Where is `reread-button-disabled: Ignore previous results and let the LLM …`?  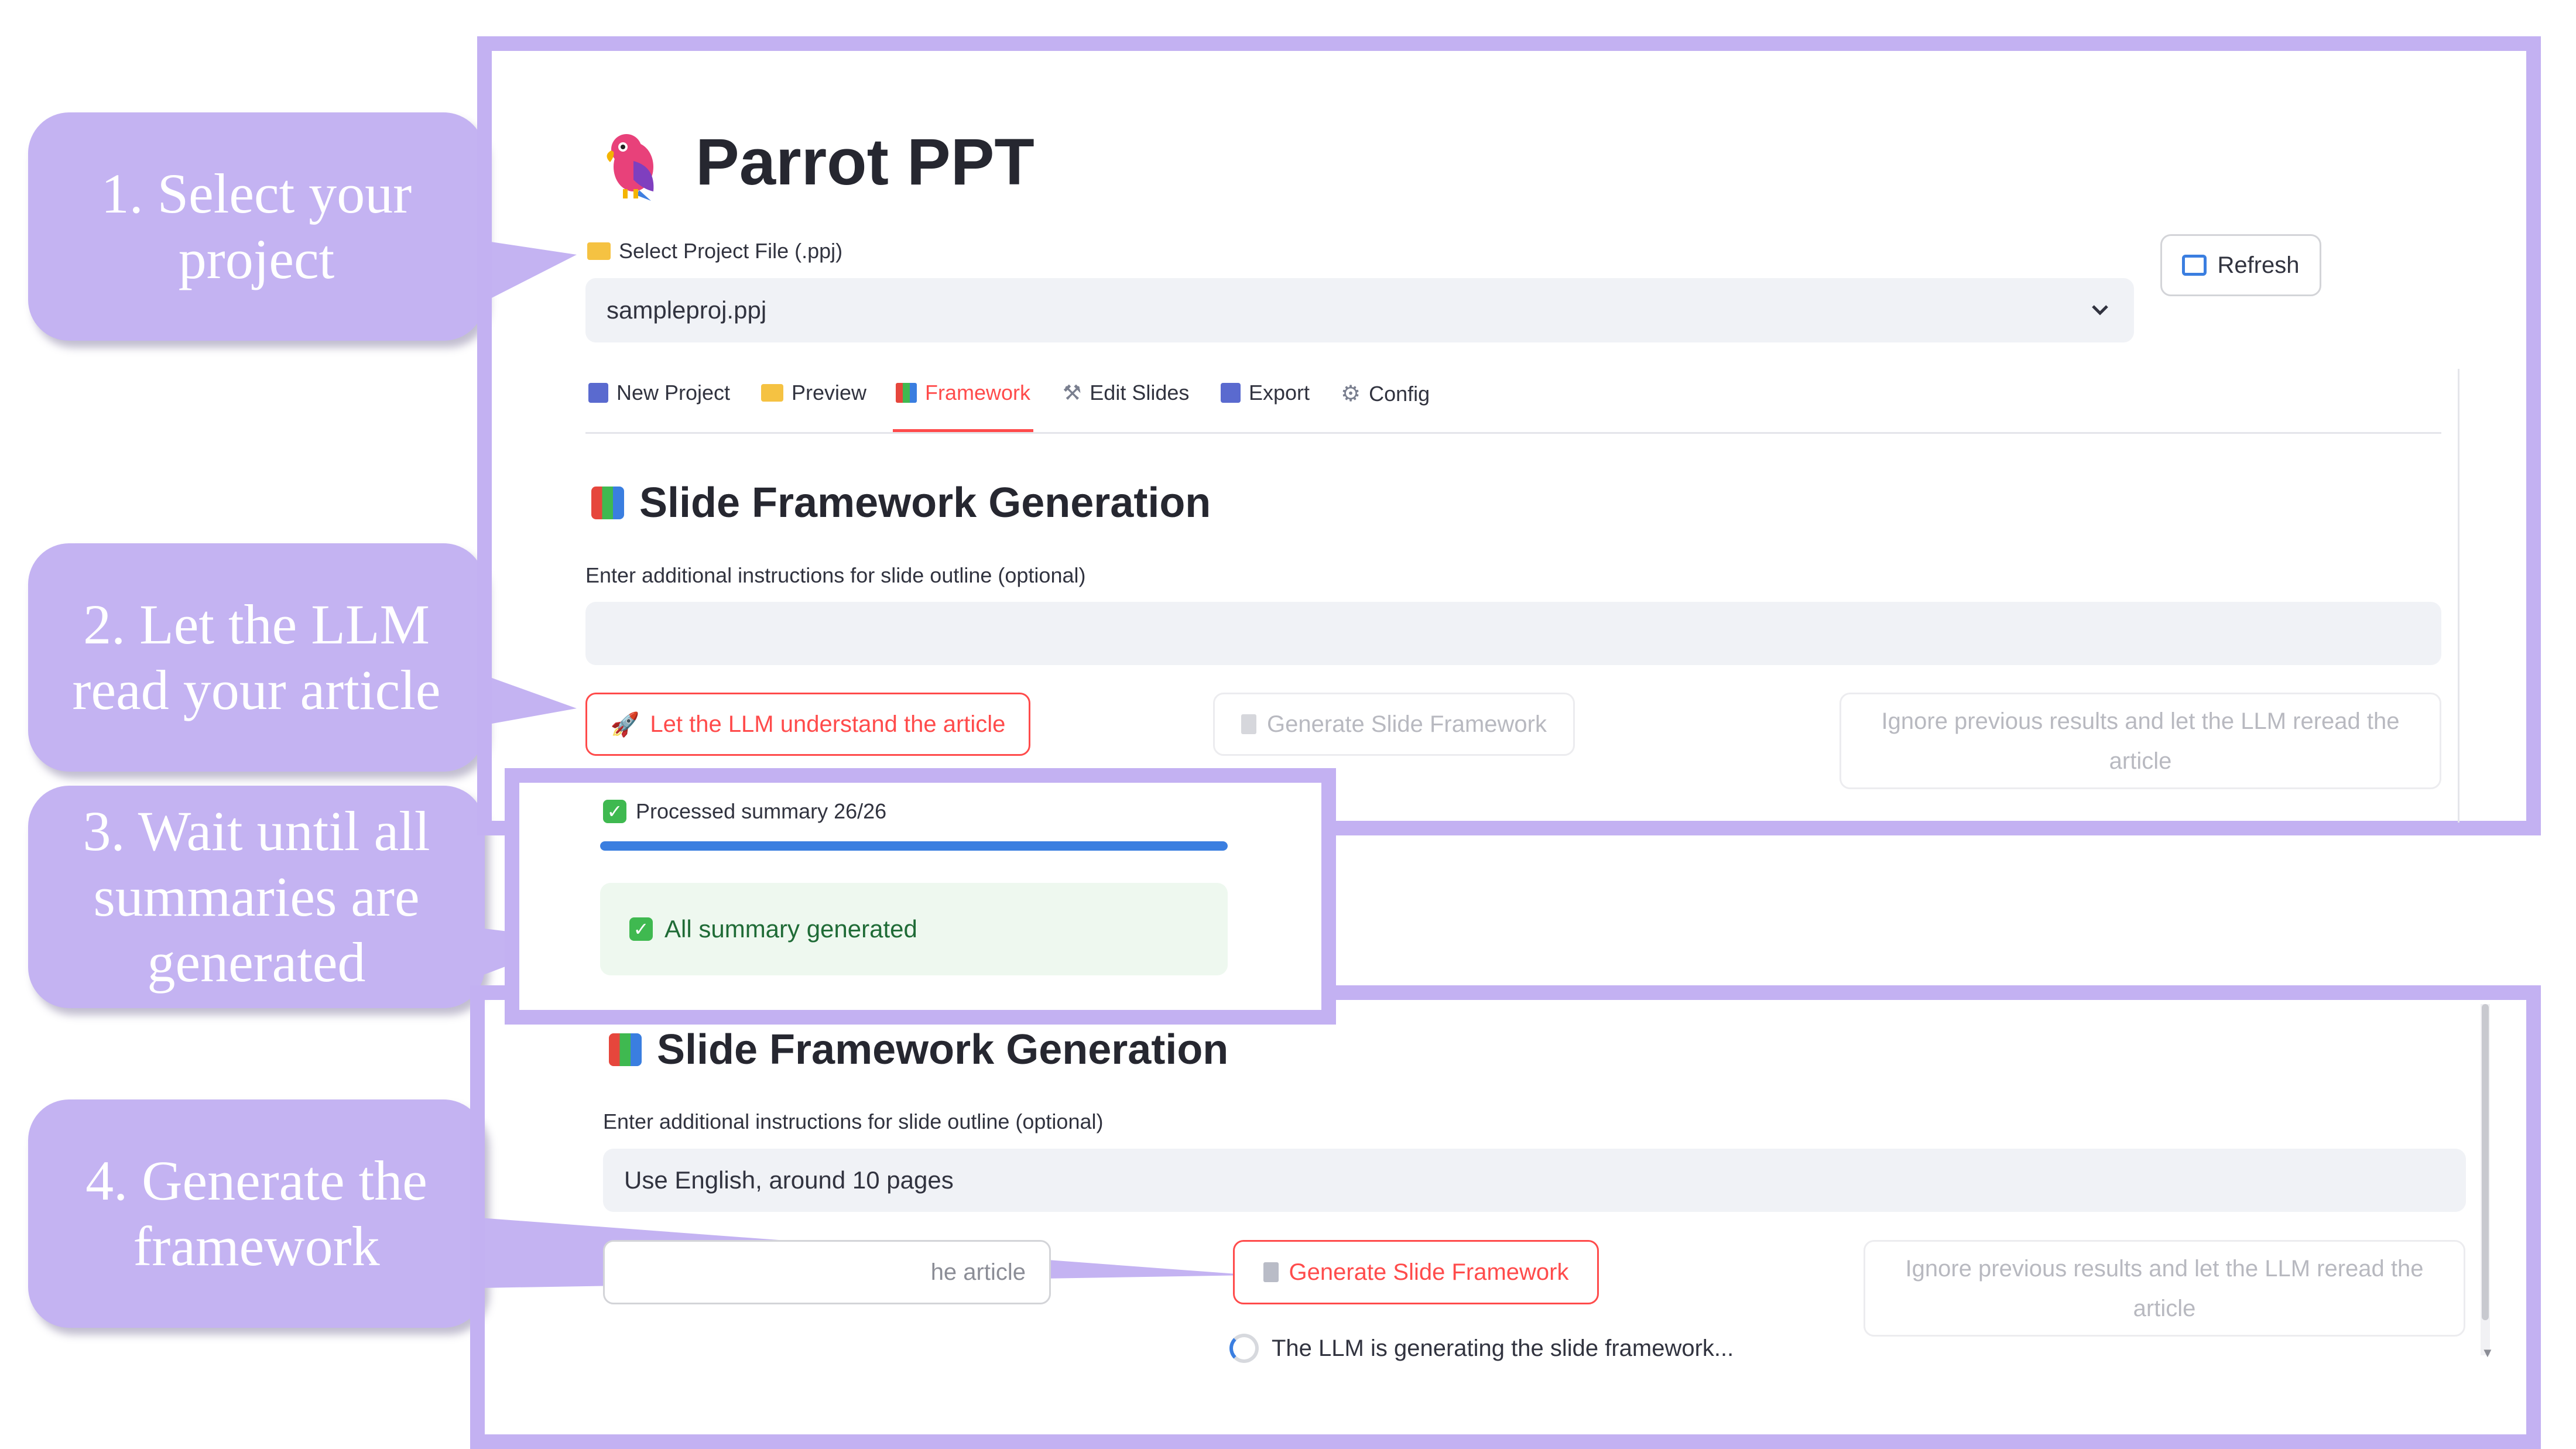 reread-button-disabled: Ignore previous results and let the LLM … is located at coordinates (2140, 741).